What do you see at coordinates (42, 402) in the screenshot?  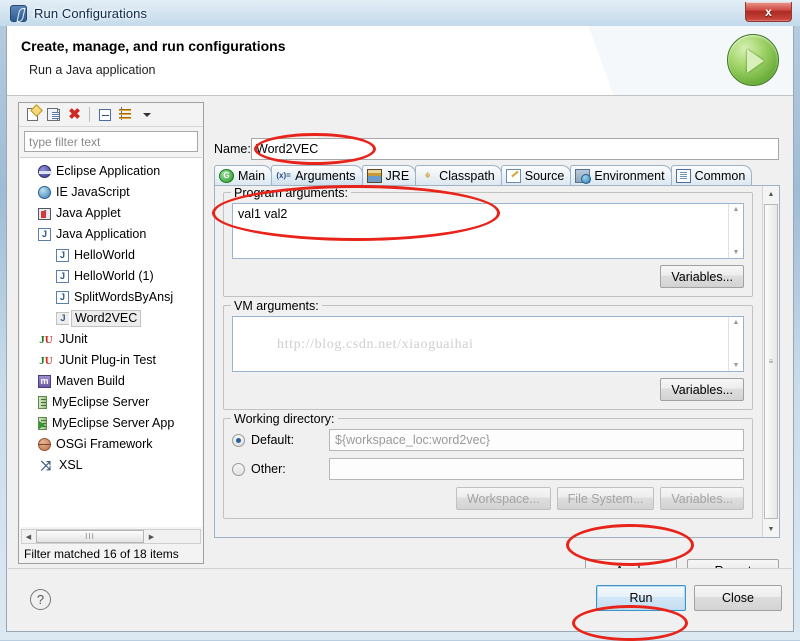 I see `server-icon` at bounding box center [42, 402].